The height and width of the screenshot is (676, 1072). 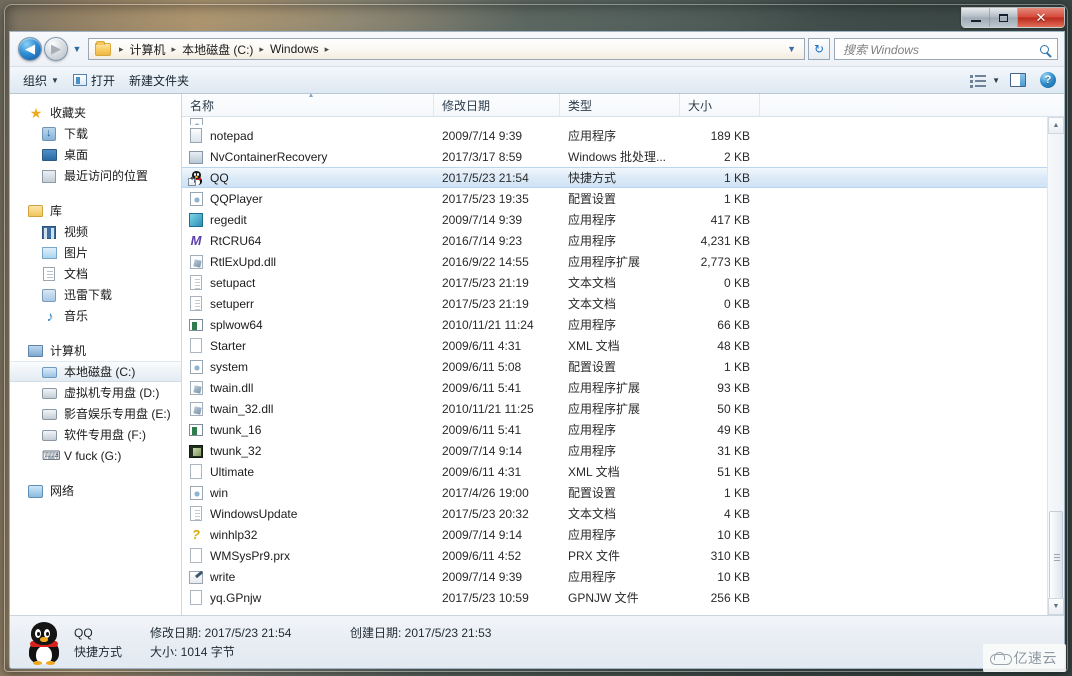 What do you see at coordinates (614, 345) in the screenshot?
I see `table-row: Starter 2009/6/11 4:31 XML 文档 48 KB` at bounding box center [614, 345].